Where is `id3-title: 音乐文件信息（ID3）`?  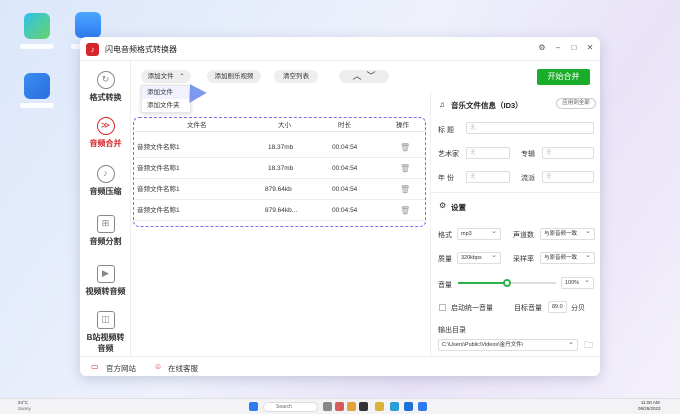
id3-title: 音乐文件信息（ID3） is located at coordinates (487, 105).